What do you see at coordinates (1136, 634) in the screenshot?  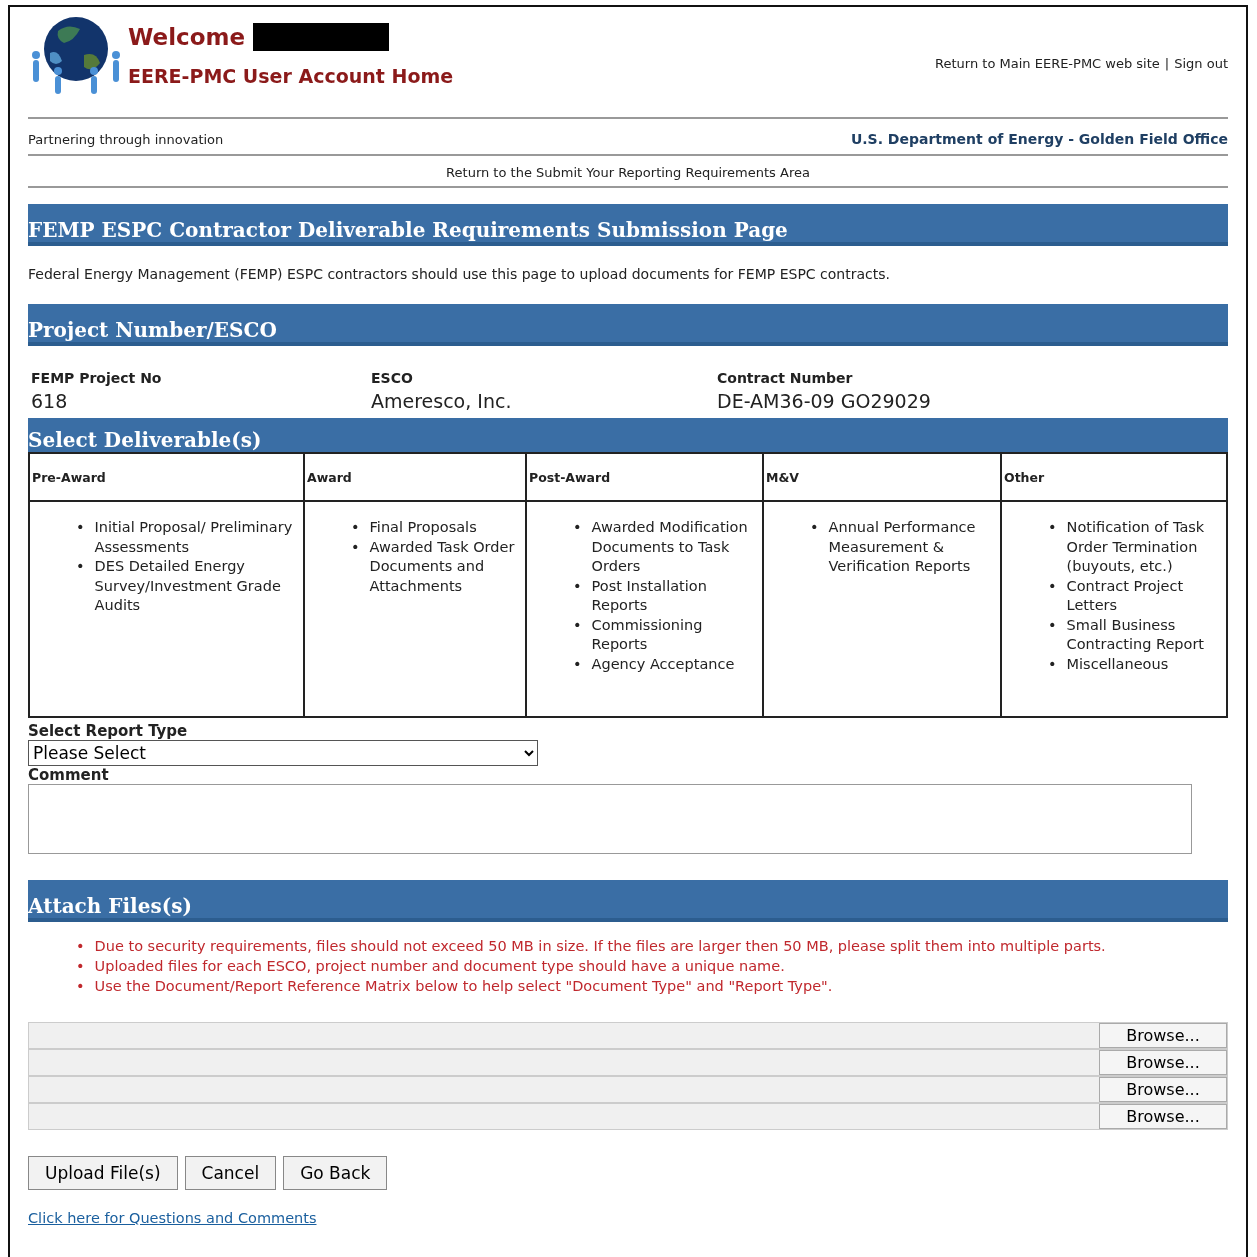 I see `deliverable-item: Small Business Contracting Report` at bounding box center [1136, 634].